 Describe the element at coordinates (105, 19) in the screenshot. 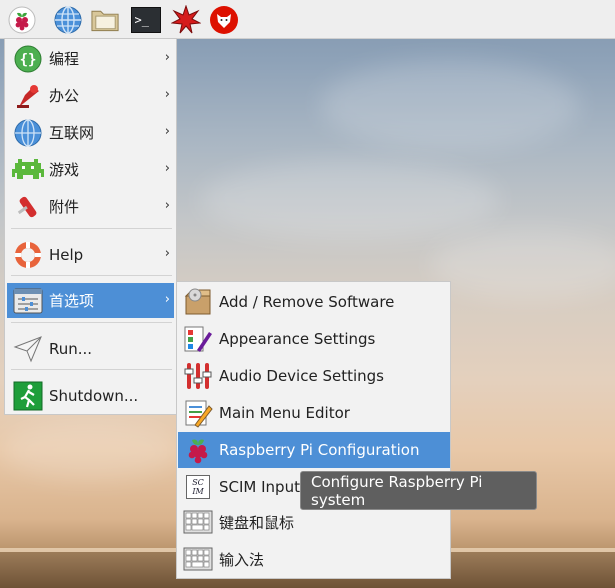

I see `file-manager-icon` at that location.